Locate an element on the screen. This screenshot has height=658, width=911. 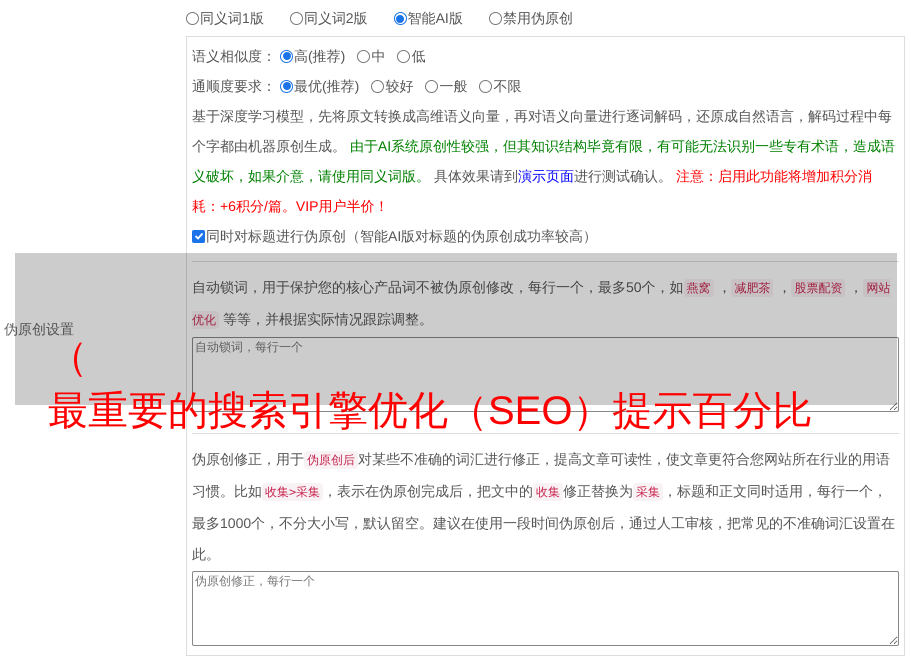
field-label: 通顺度要求： is located at coordinates (234, 86).